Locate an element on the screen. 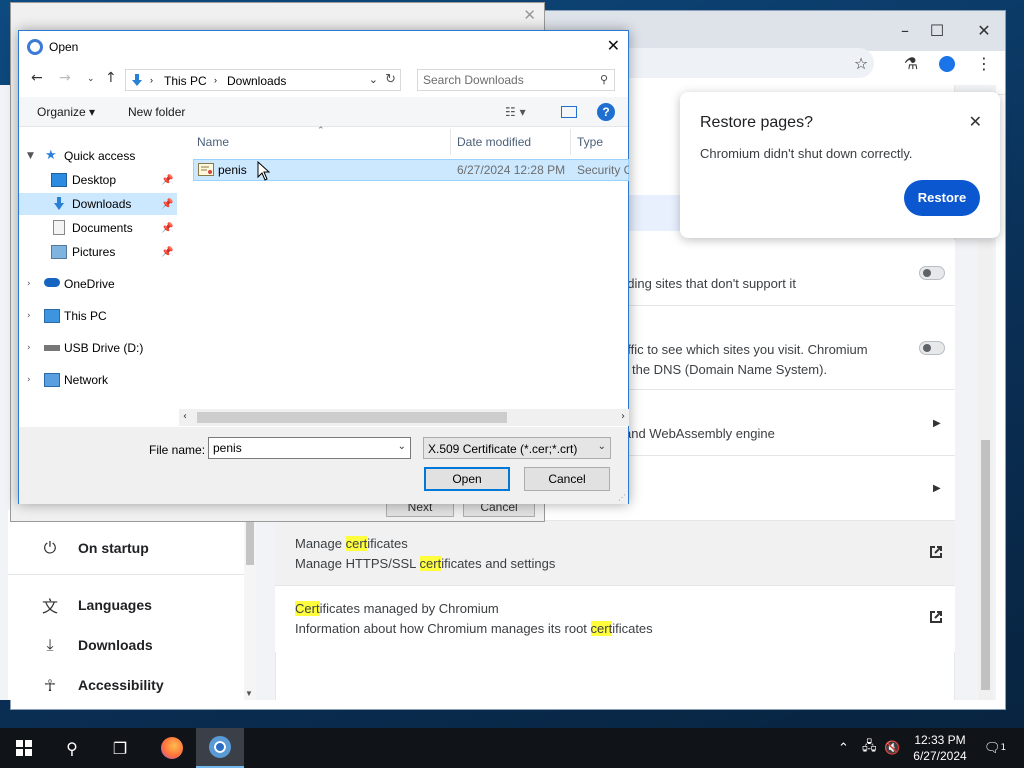  tree-item-downloads: Downloads 📌 is located at coordinates (98, 204).